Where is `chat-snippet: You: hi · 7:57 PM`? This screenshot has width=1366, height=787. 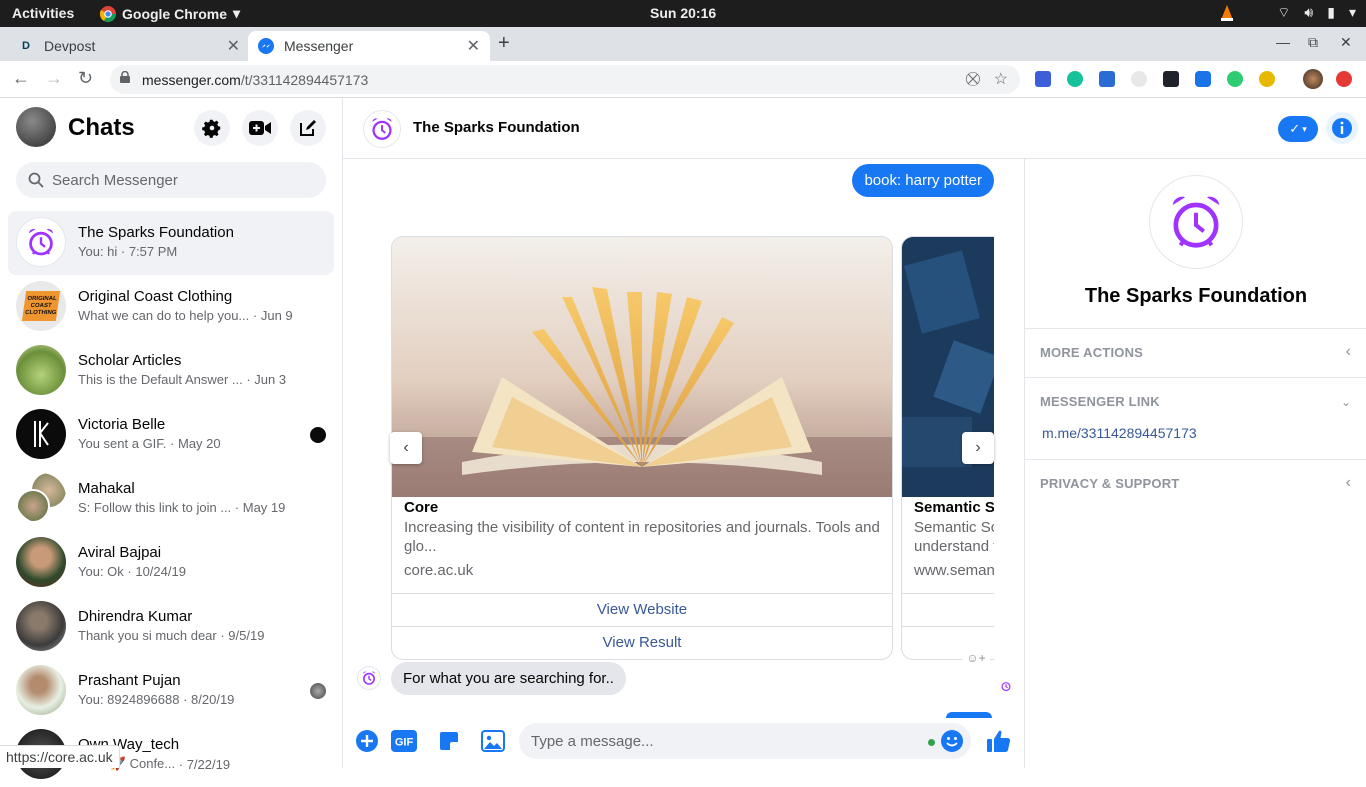 chat-snippet: You: hi · 7:57 PM is located at coordinates (128, 251).